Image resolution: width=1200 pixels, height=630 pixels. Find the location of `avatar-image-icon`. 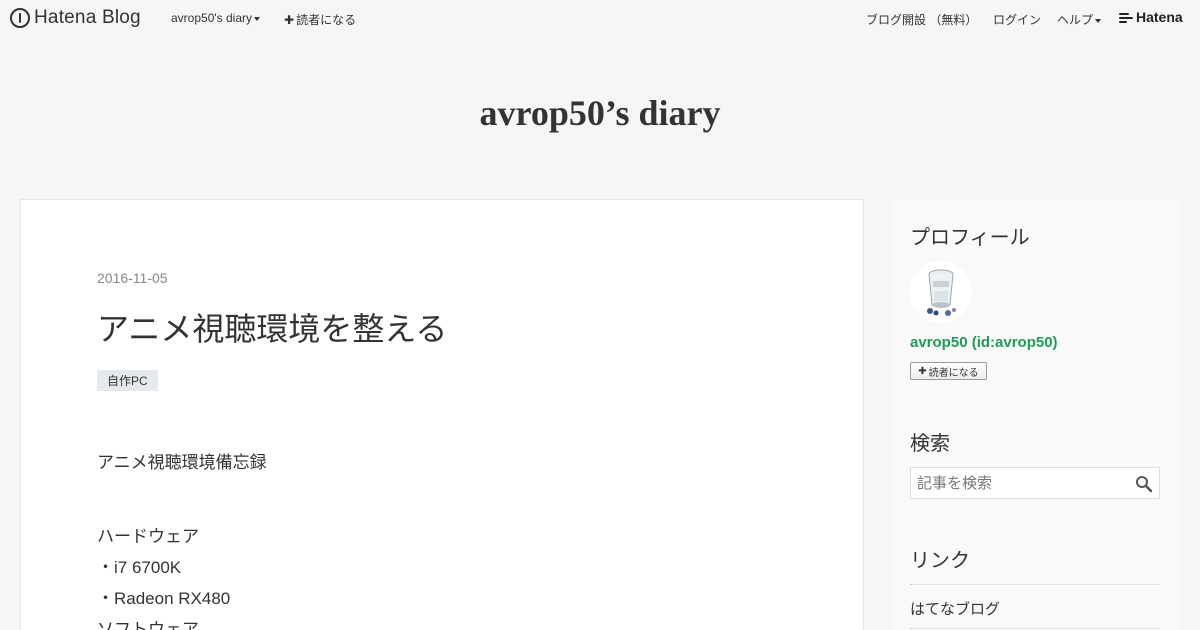

avatar-image-icon is located at coordinates (941, 292).